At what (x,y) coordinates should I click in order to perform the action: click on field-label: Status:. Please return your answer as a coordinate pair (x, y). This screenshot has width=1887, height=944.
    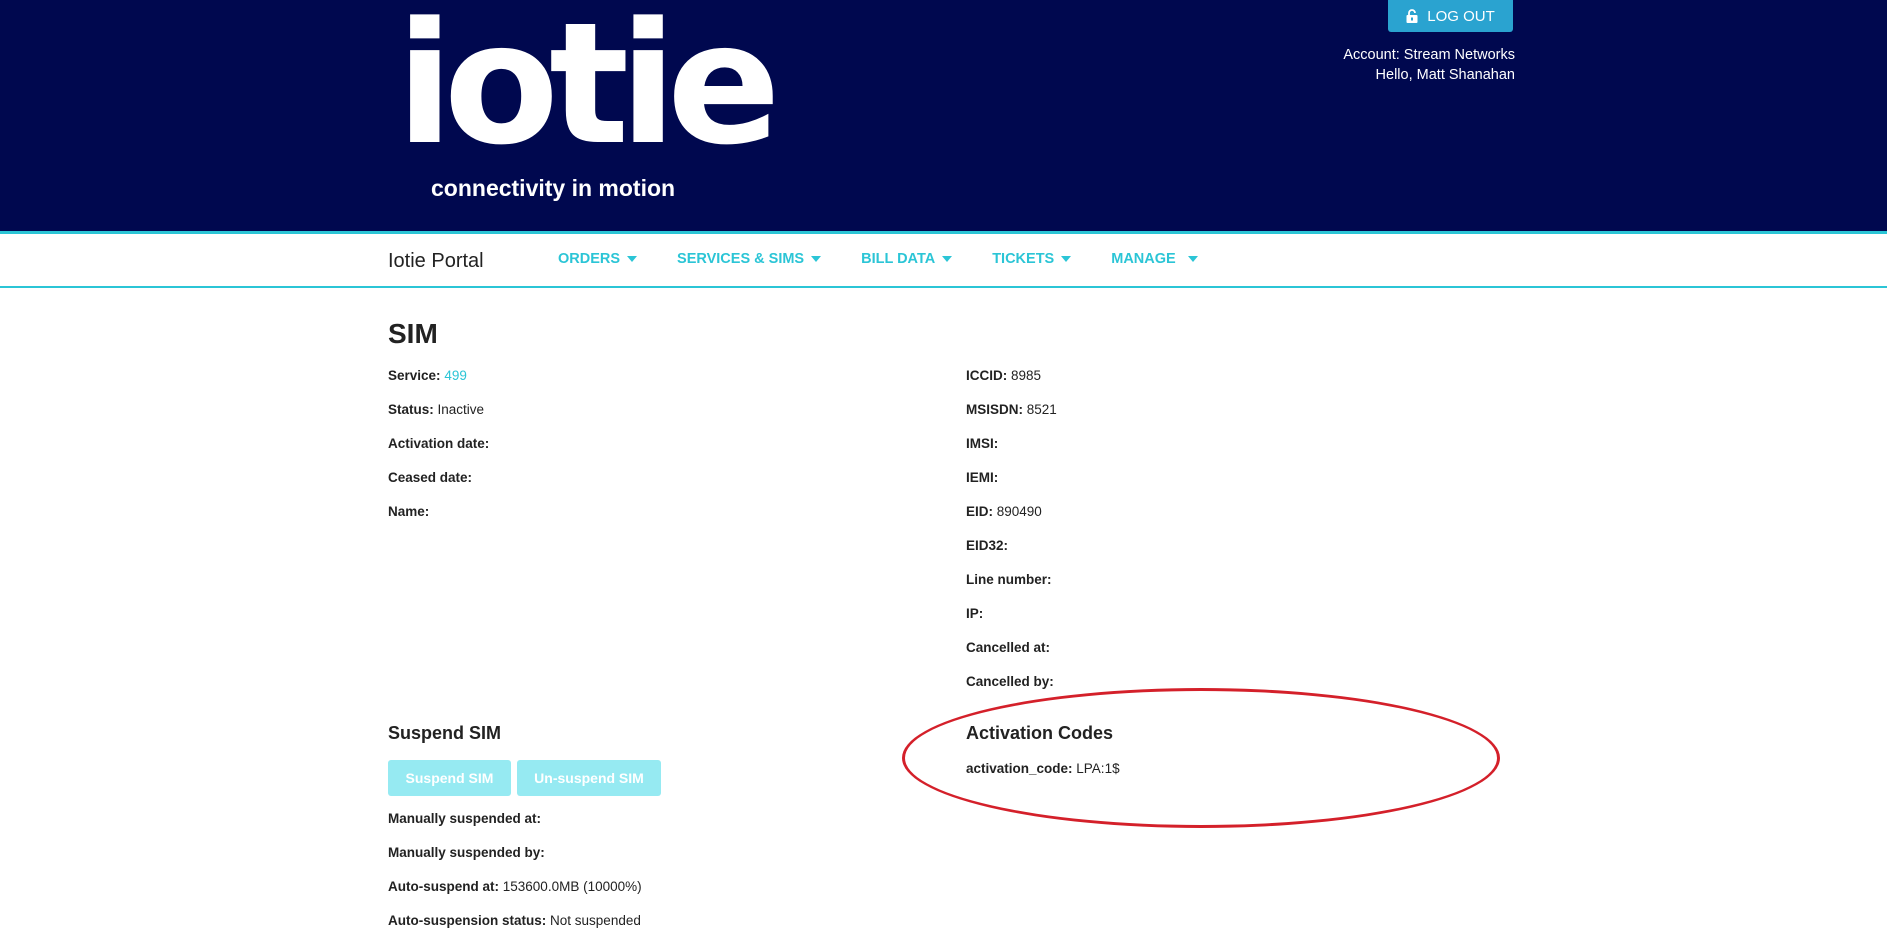
    Looking at the image, I should click on (411, 409).